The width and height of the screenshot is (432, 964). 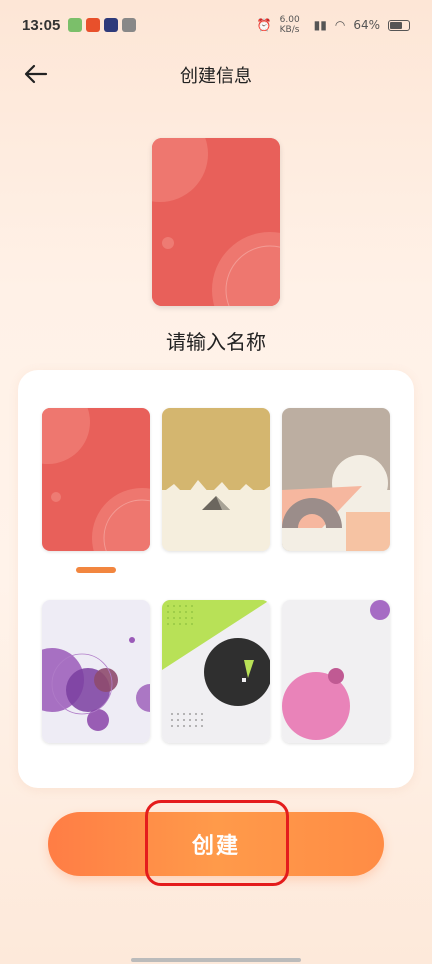 I want to click on selected-cover-indicator, so click(x=96, y=570).